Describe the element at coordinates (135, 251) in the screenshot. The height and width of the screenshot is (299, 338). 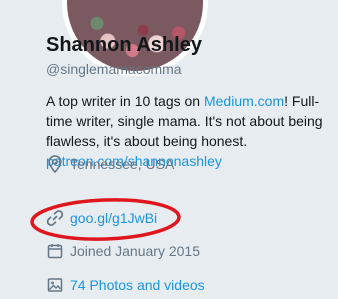
I see `joined-text: Joined January 2015` at that location.